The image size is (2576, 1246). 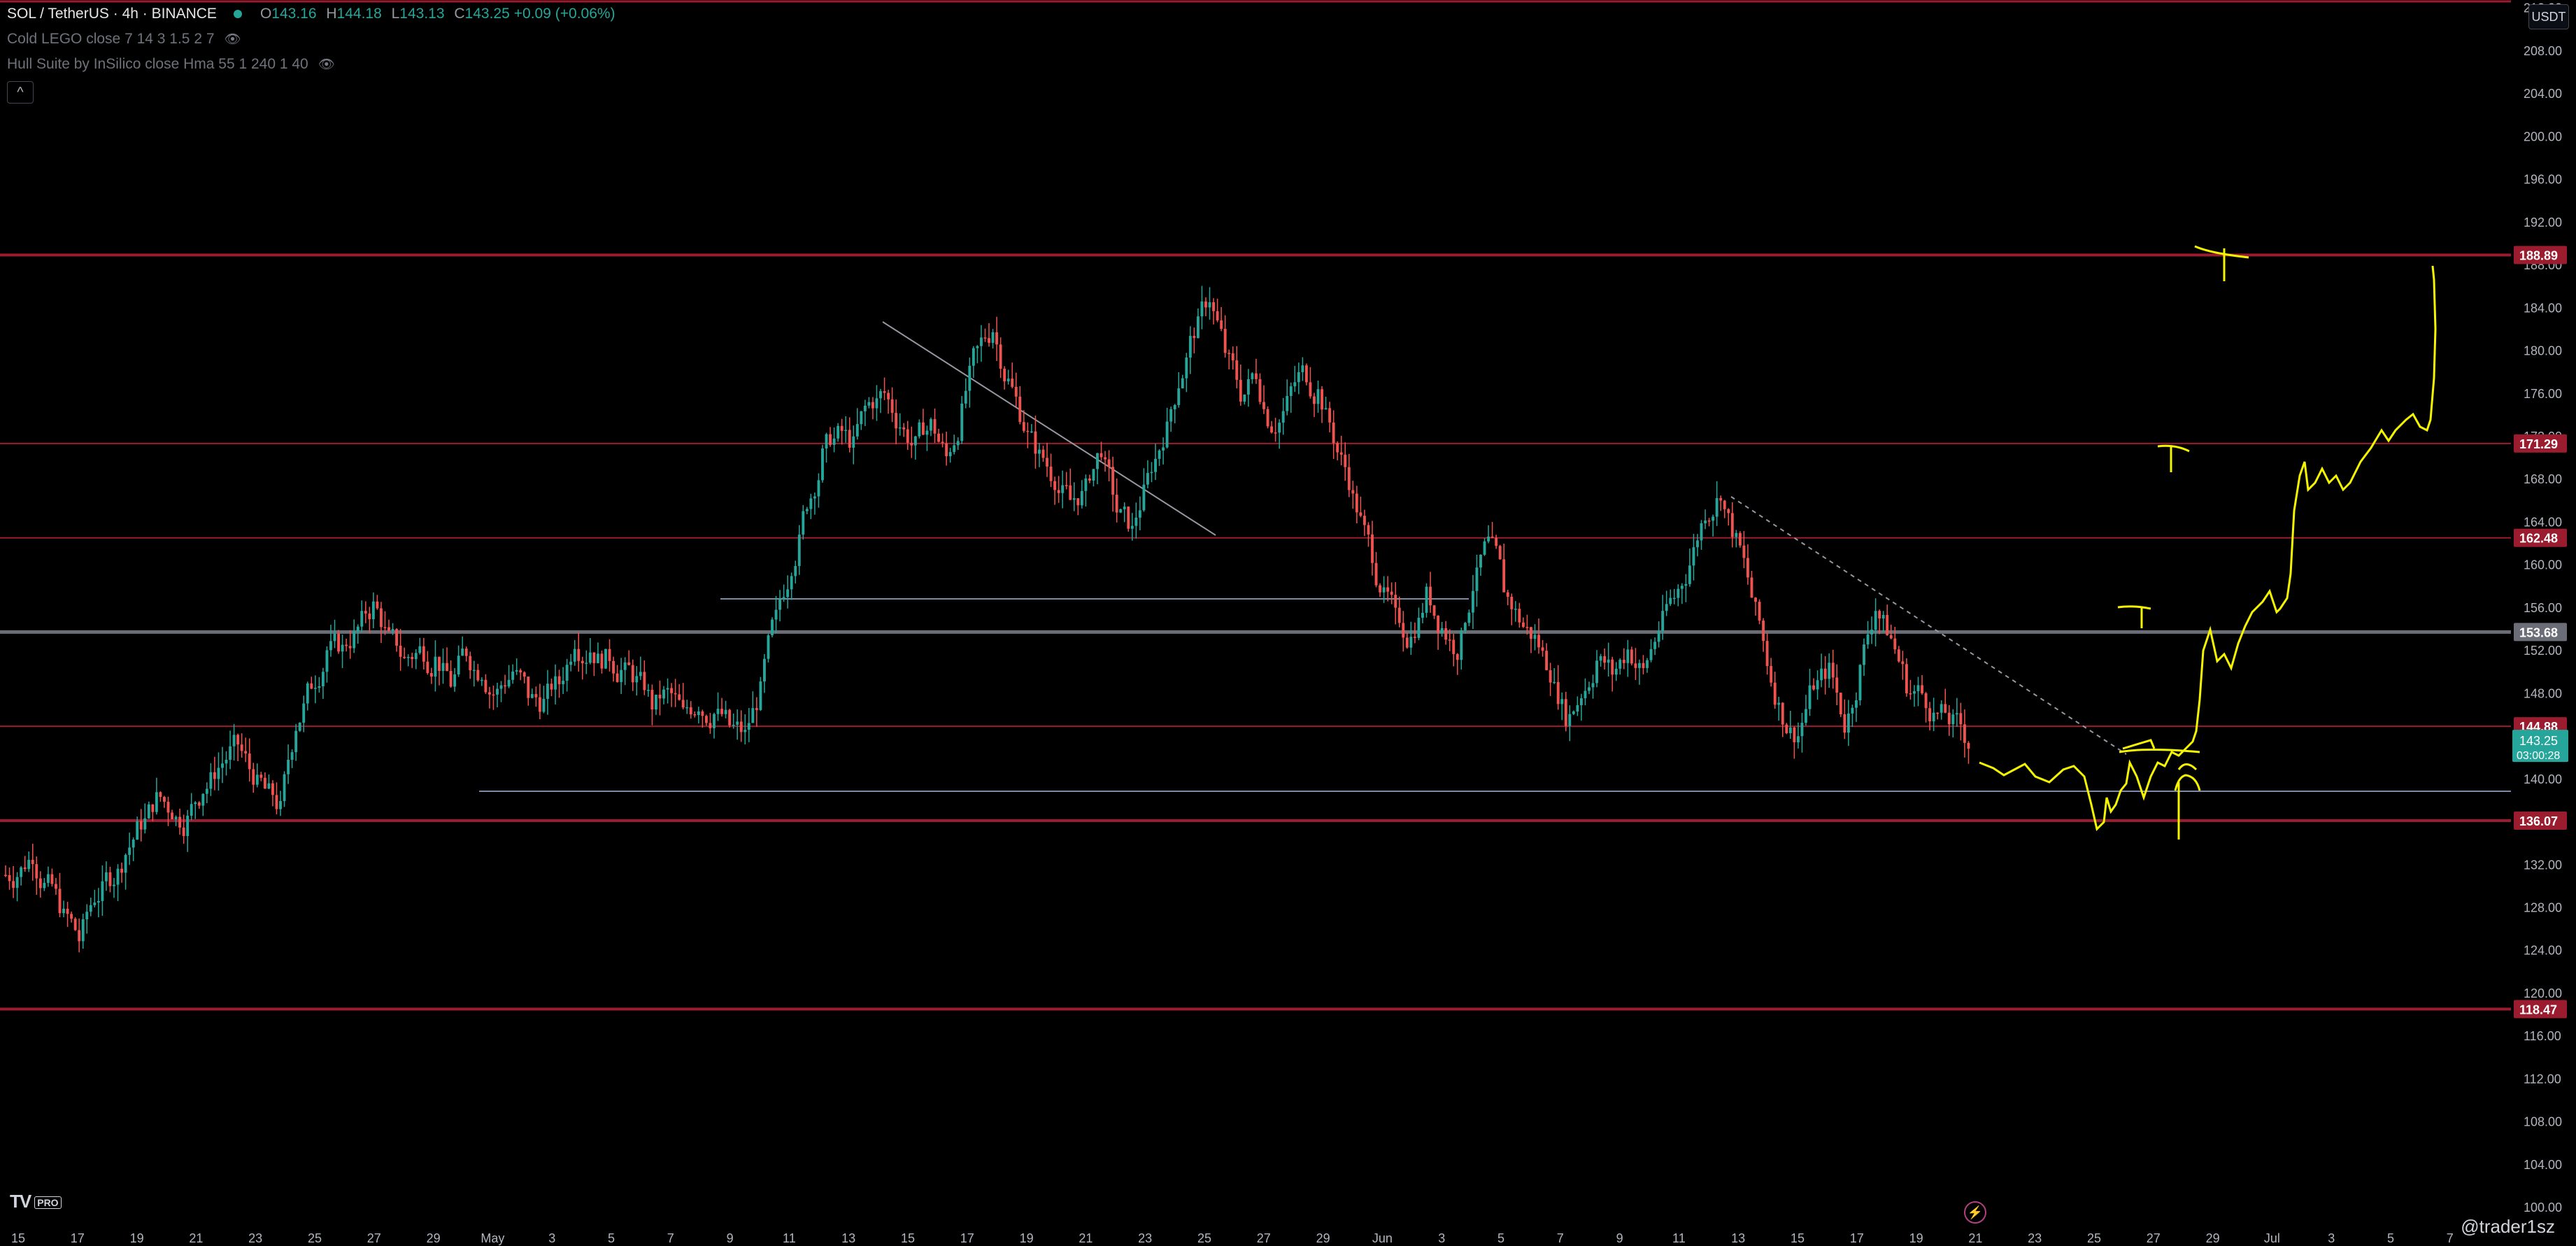 I want to click on tradingview-logo: TV PRO, so click(x=36, y=1201).